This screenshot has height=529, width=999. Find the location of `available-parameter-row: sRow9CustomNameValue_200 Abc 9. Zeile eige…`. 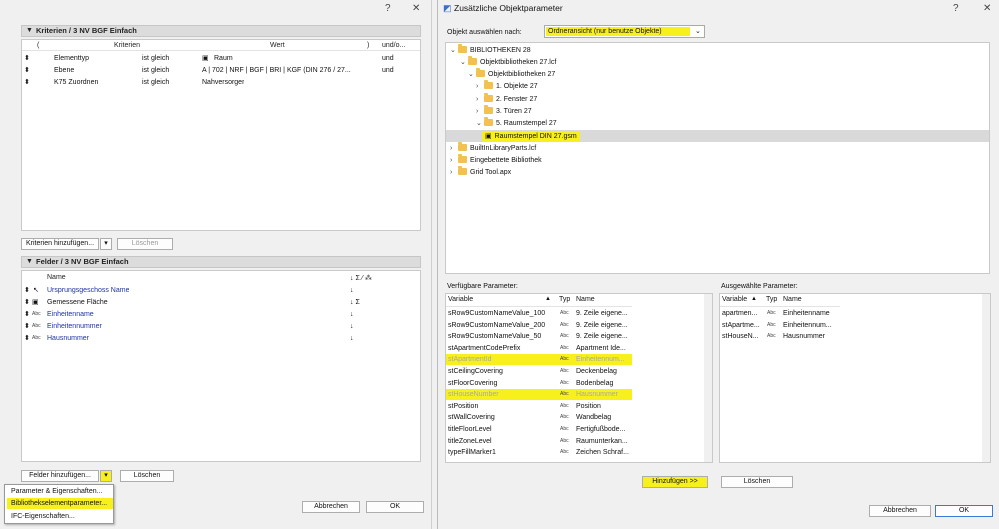

available-parameter-row: sRow9CustomNameValue_200 Abc 9. Zeile eige… is located at coordinates (539, 325).